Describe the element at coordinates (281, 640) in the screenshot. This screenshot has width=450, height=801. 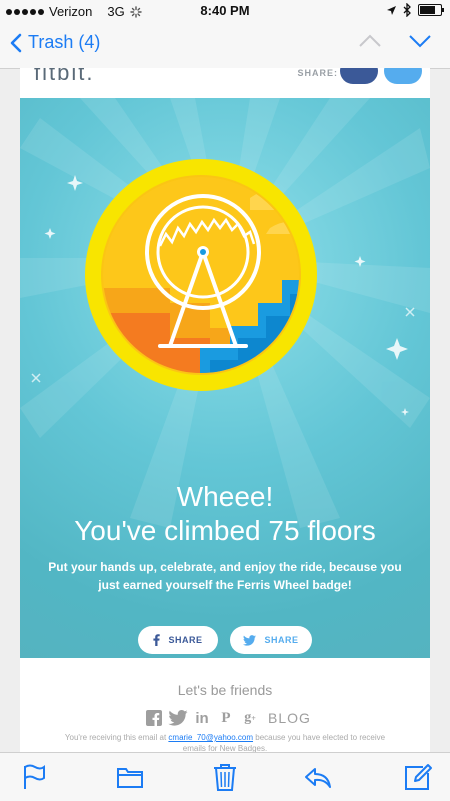
I see `twitter-share-label: SHARE` at that location.